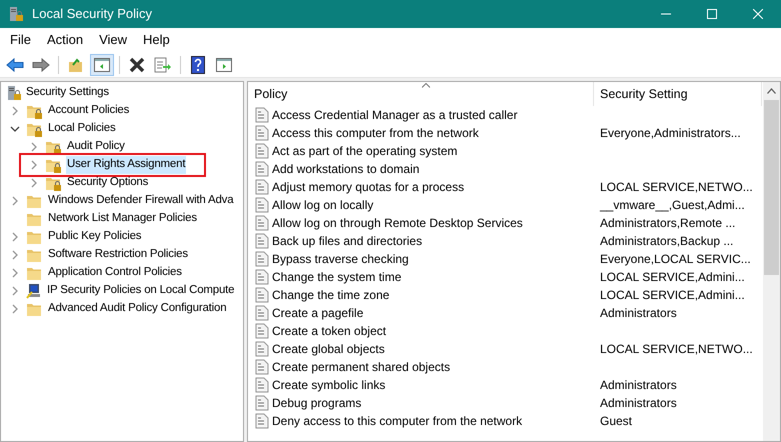 The image size is (781, 442). I want to click on folder-up-icon, so click(76, 64).